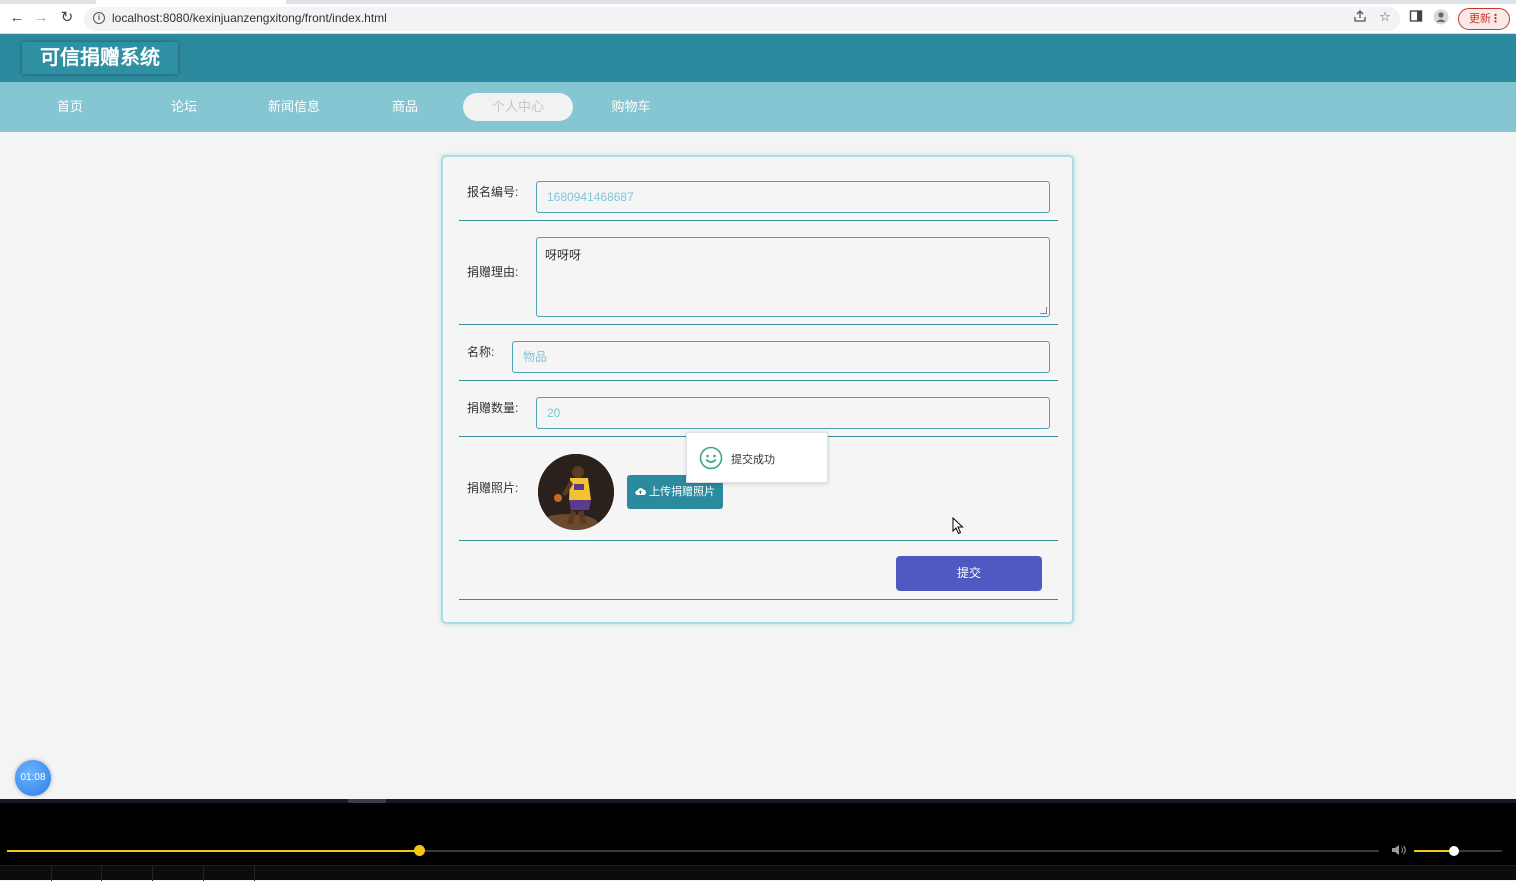  Describe the element at coordinates (631, 107) in the screenshot. I see `nav-item-cart: 购物车` at that location.